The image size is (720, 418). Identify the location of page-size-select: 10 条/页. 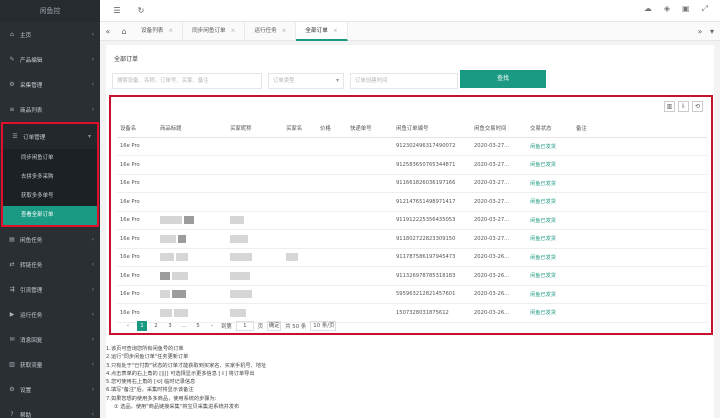
(323, 326).